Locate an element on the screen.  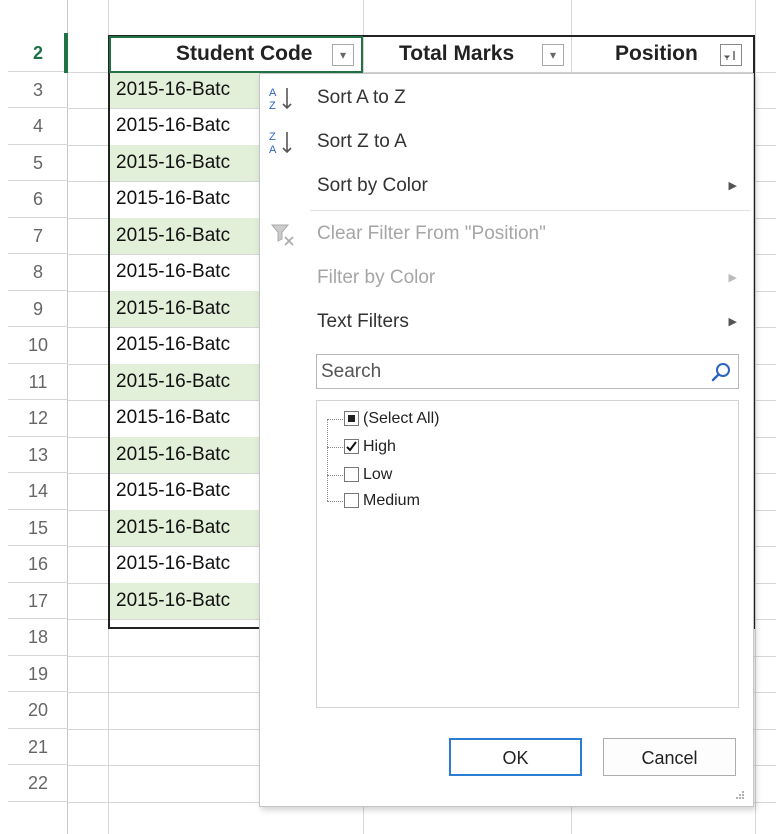
sort-a-to-z-item: A Z Sort A to Z is located at coordinates (506, 98).